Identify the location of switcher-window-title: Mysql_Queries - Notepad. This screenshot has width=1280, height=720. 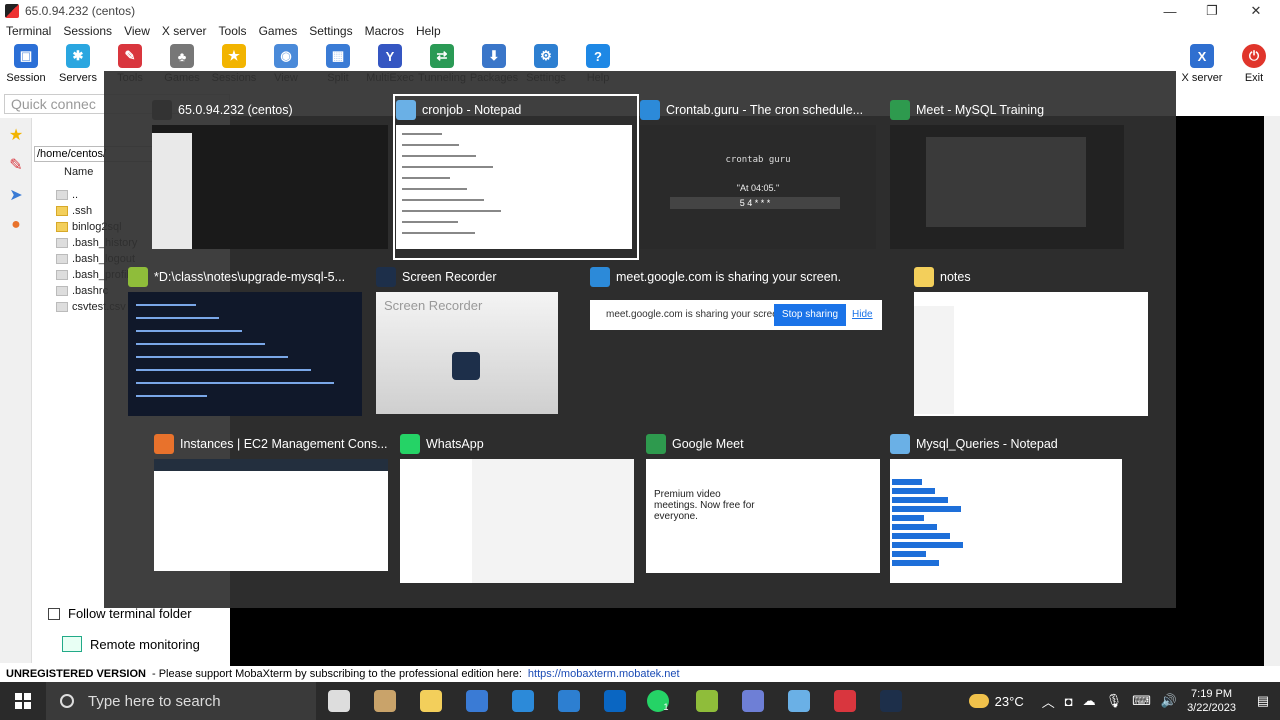
(987, 444).